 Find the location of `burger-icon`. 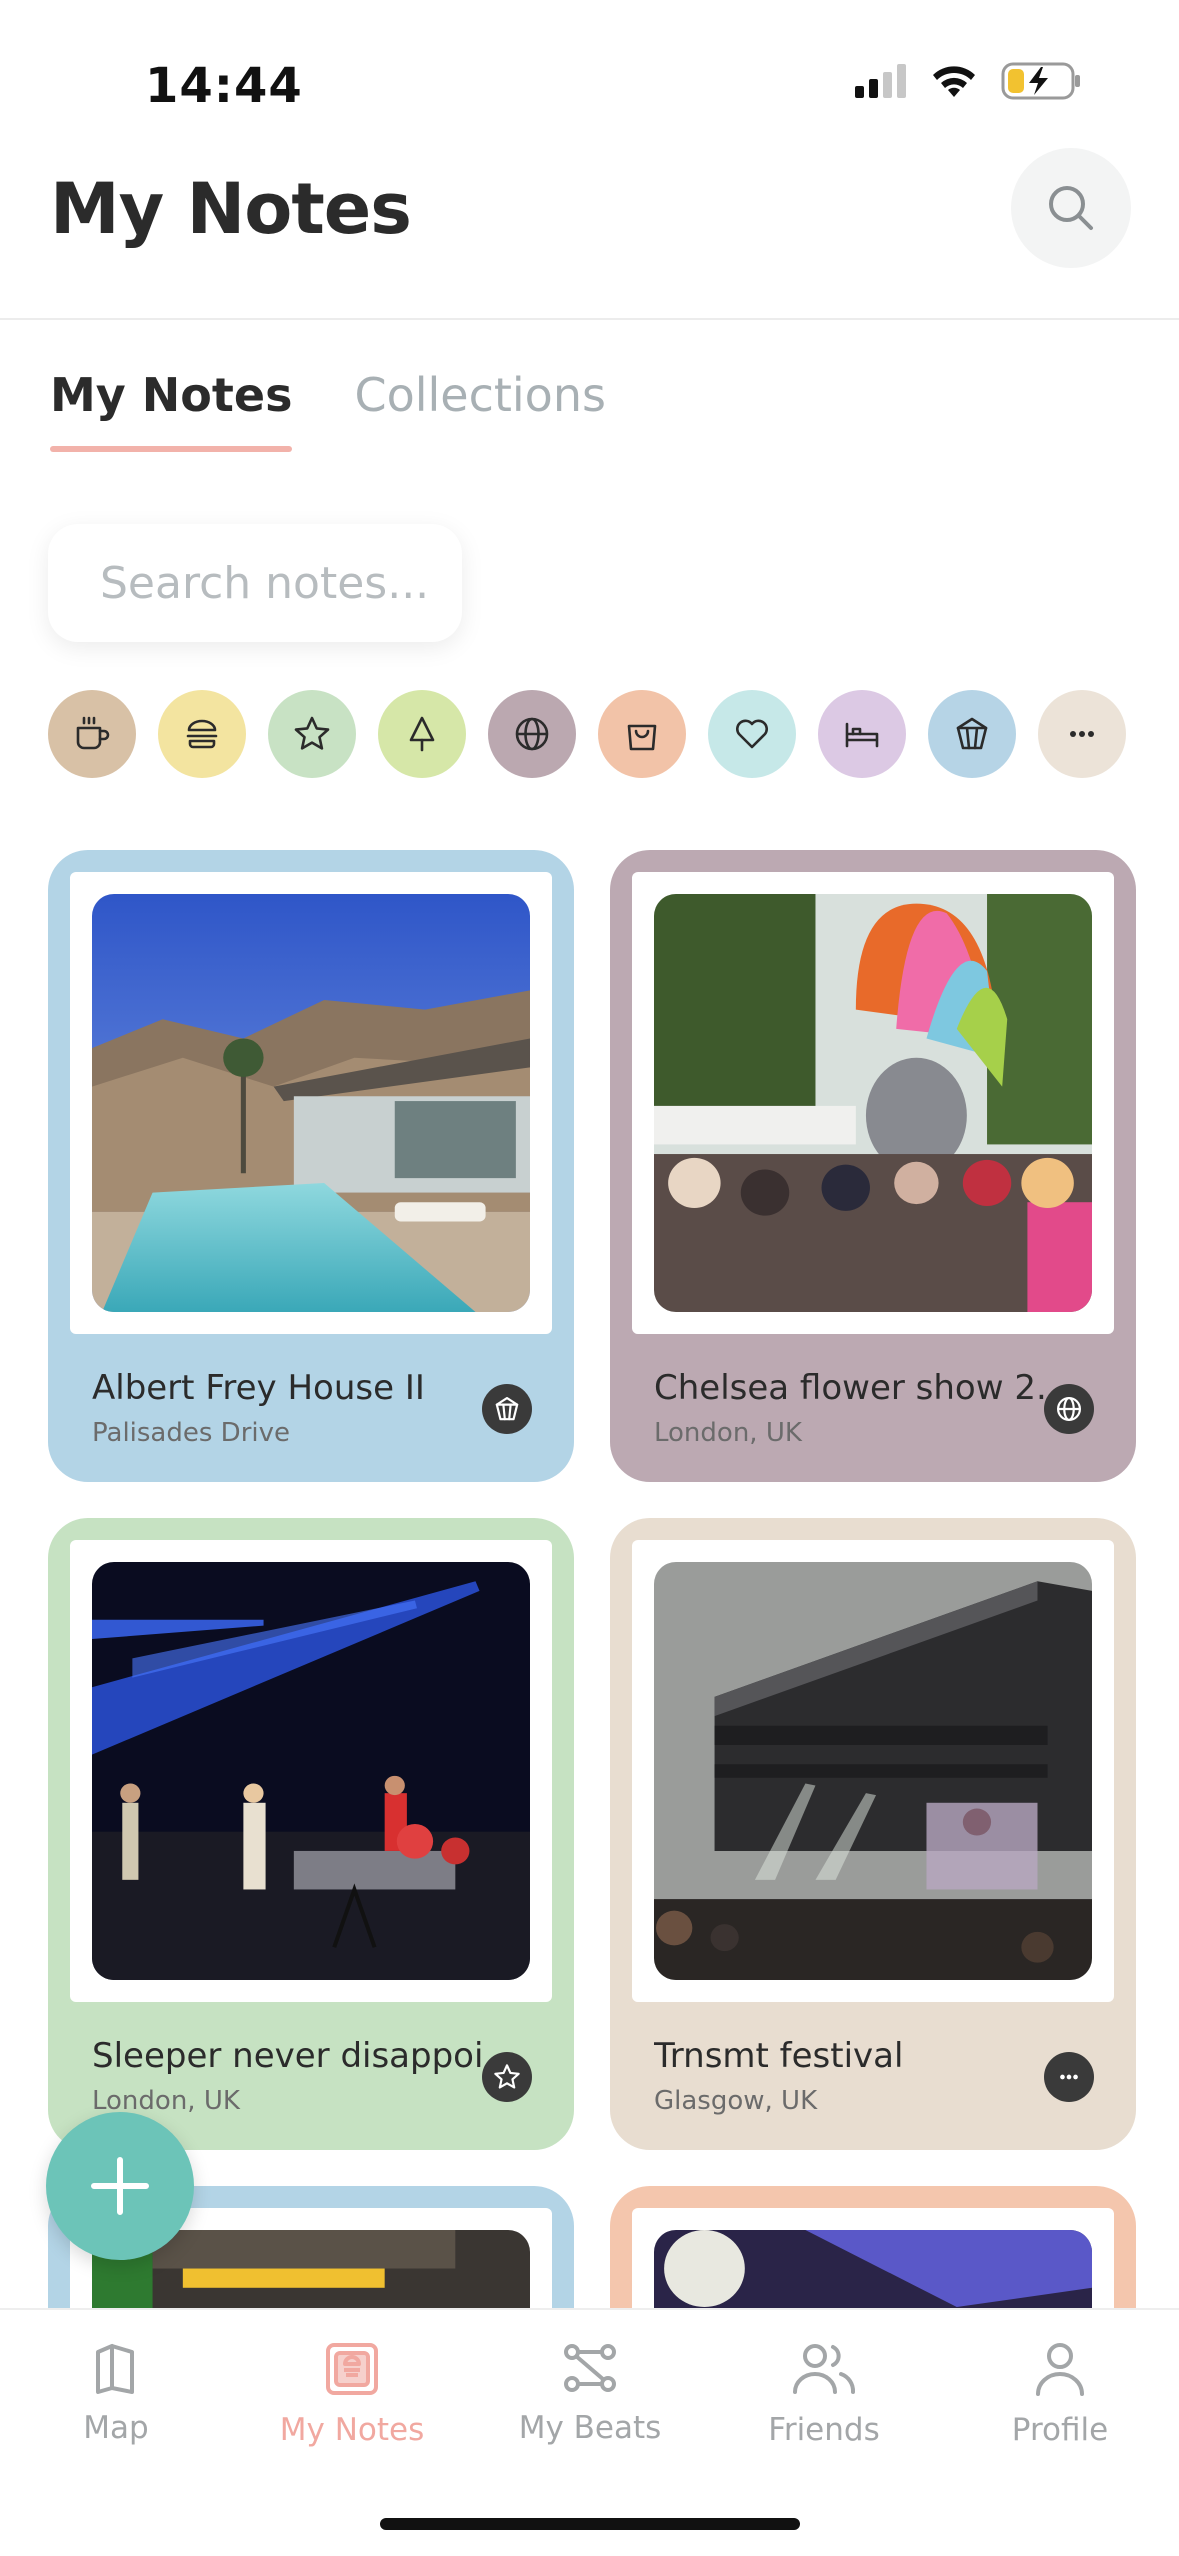

burger-icon is located at coordinates (202, 734).